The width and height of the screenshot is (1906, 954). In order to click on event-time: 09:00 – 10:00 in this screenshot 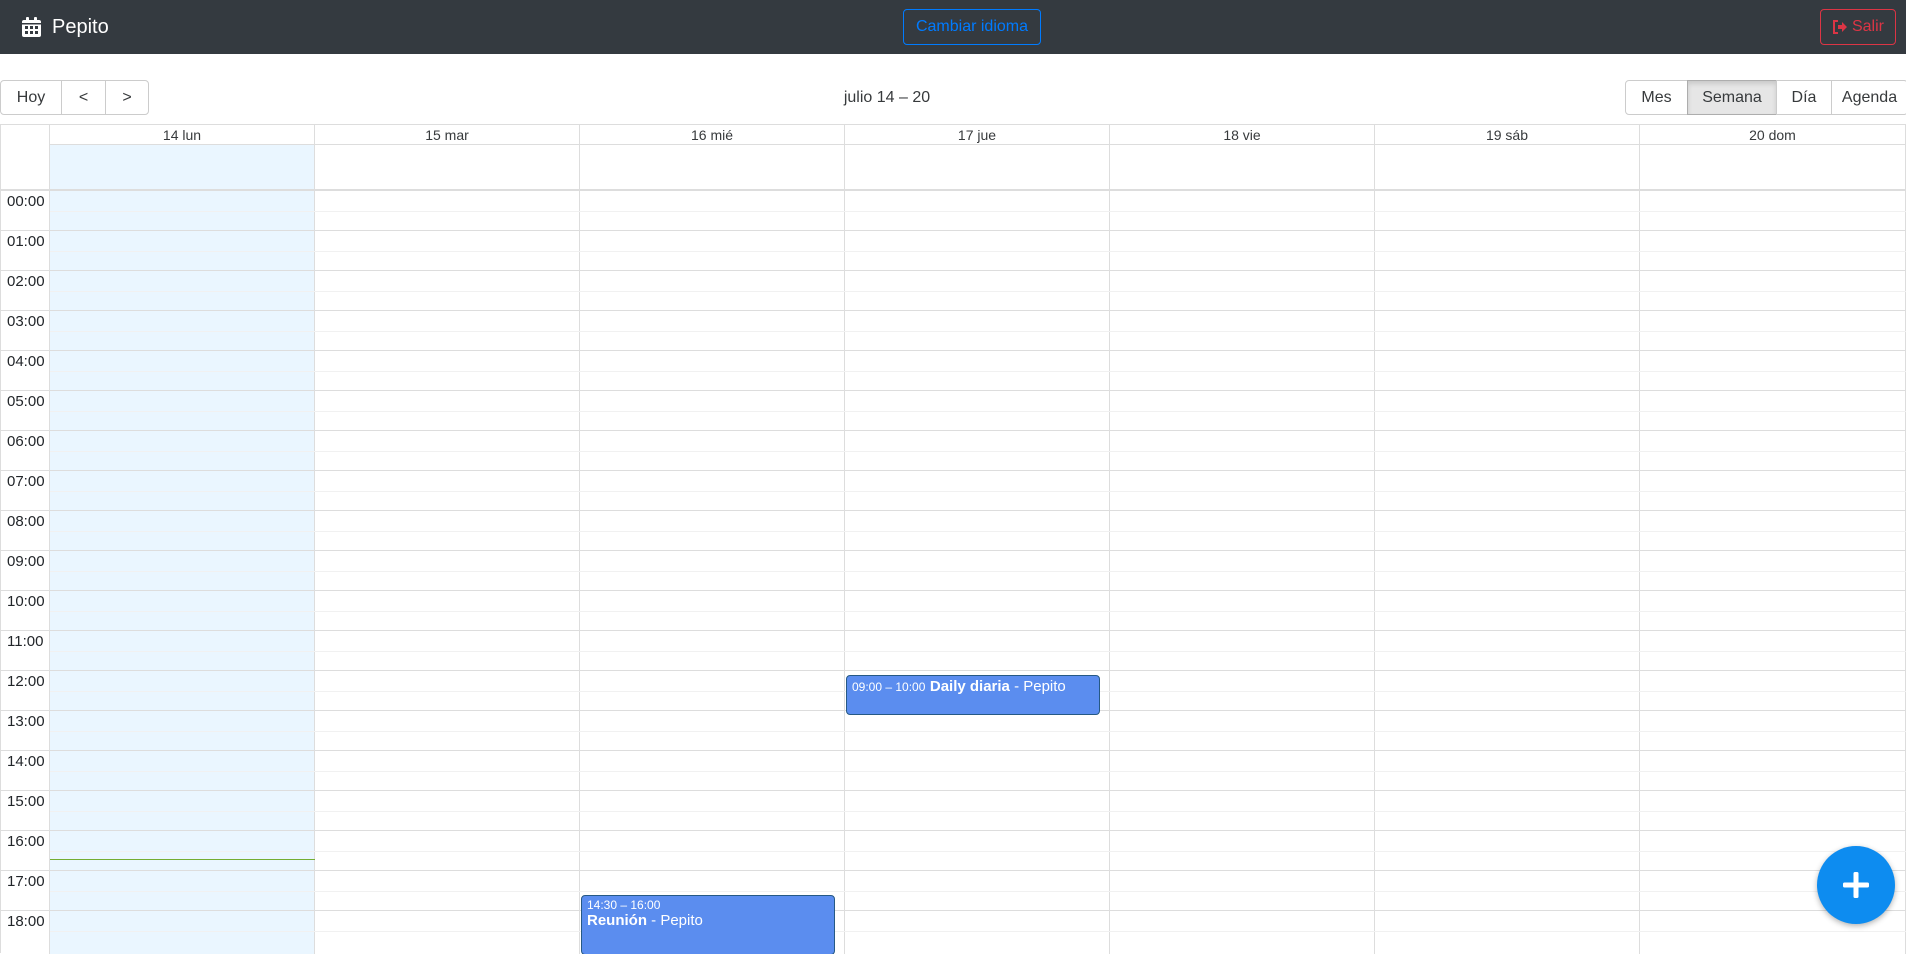, I will do `click(889, 687)`.